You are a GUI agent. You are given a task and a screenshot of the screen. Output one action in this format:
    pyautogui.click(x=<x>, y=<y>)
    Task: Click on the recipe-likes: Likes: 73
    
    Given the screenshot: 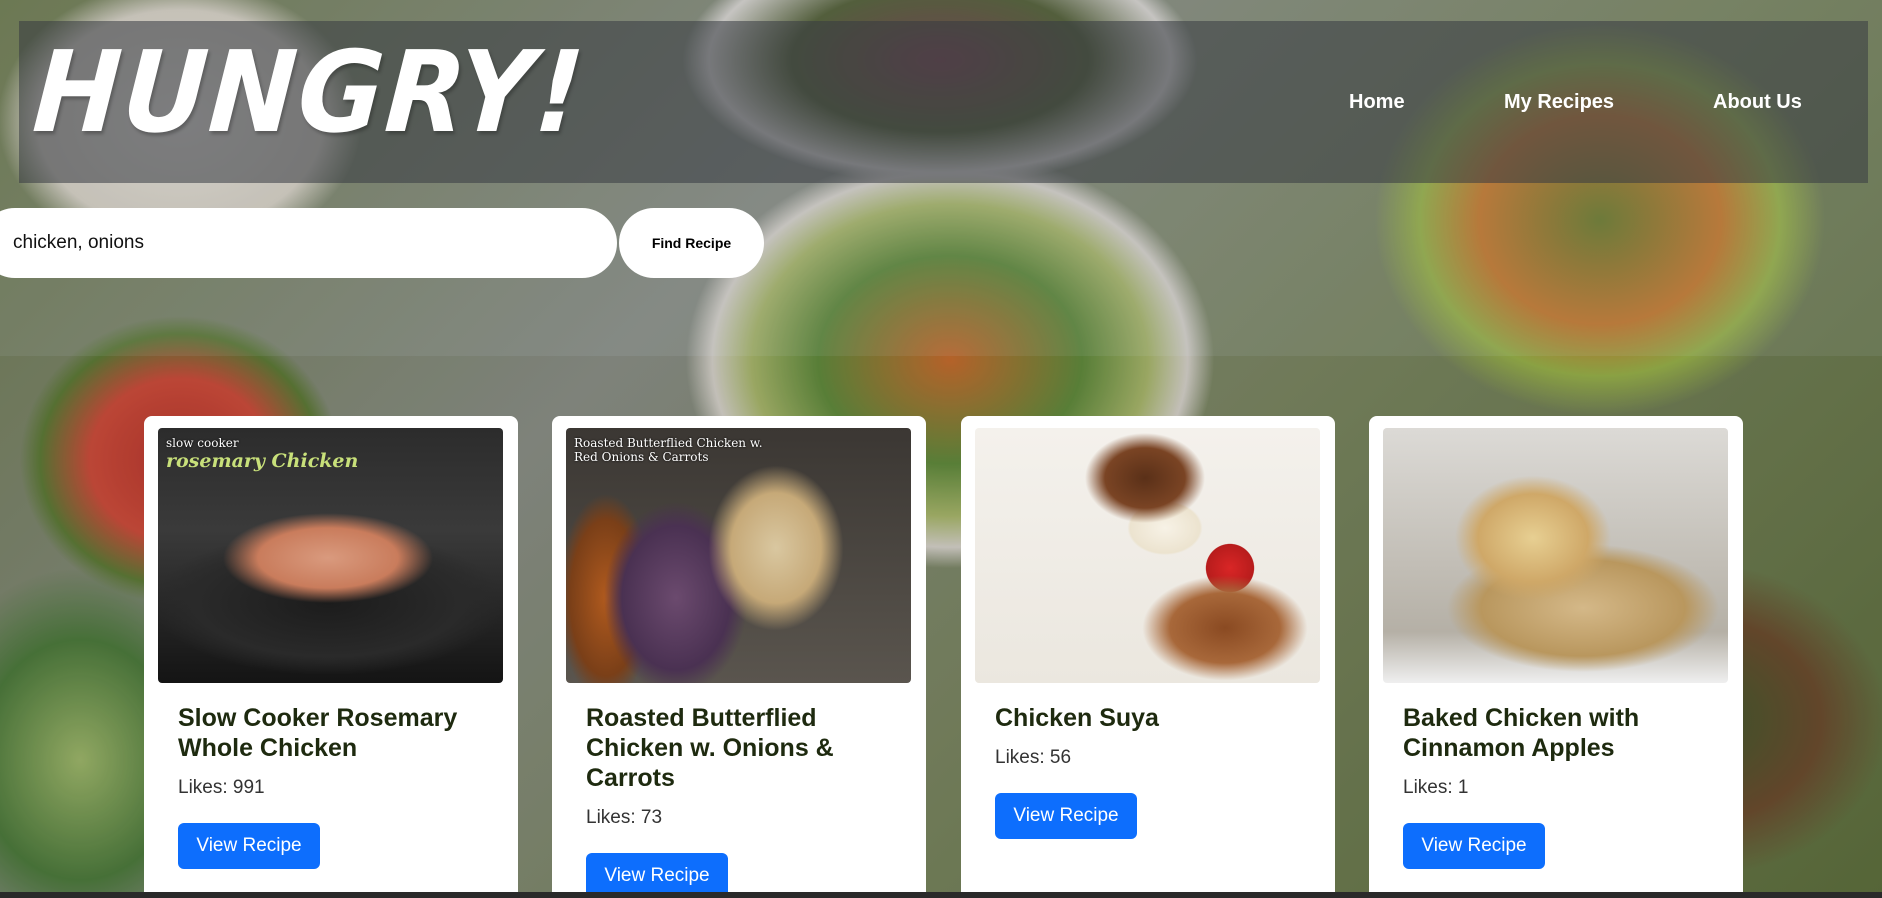 What is the action you would take?
    pyautogui.click(x=624, y=817)
    